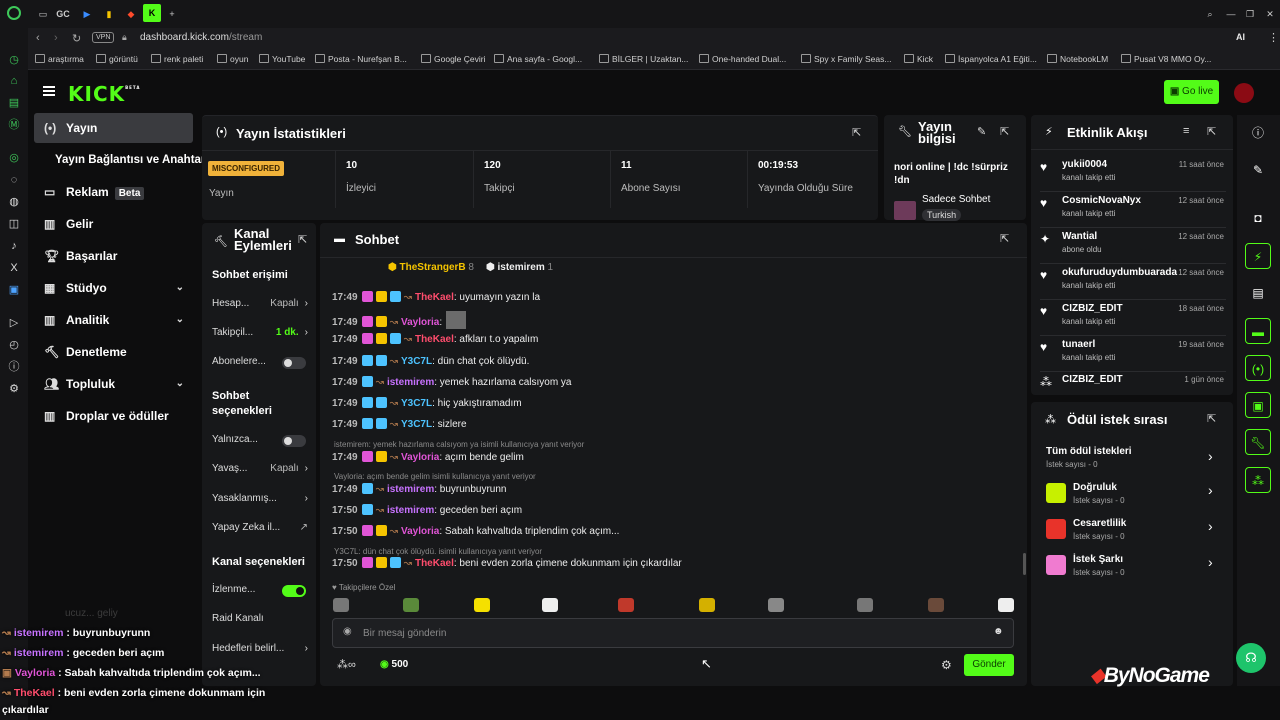 The width and height of the screenshot is (1280, 720). I want to click on activity-event: ♥ tunaerl kanalı takip etti 19 saat önce, so click(1133, 355).